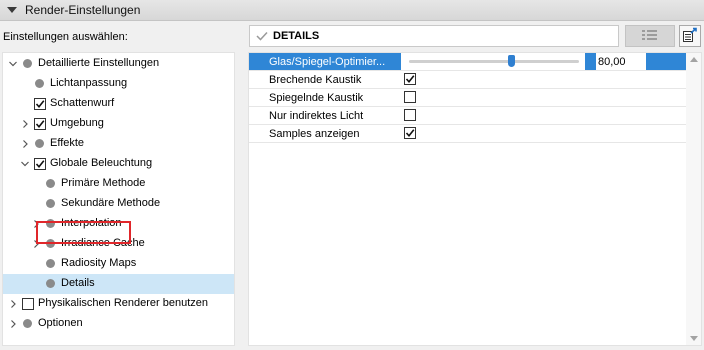 This screenshot has width=704, height=350. Describe the element at coordinates (118, 284) in the screenshot. I see `tree-item-details: Details` at that location.